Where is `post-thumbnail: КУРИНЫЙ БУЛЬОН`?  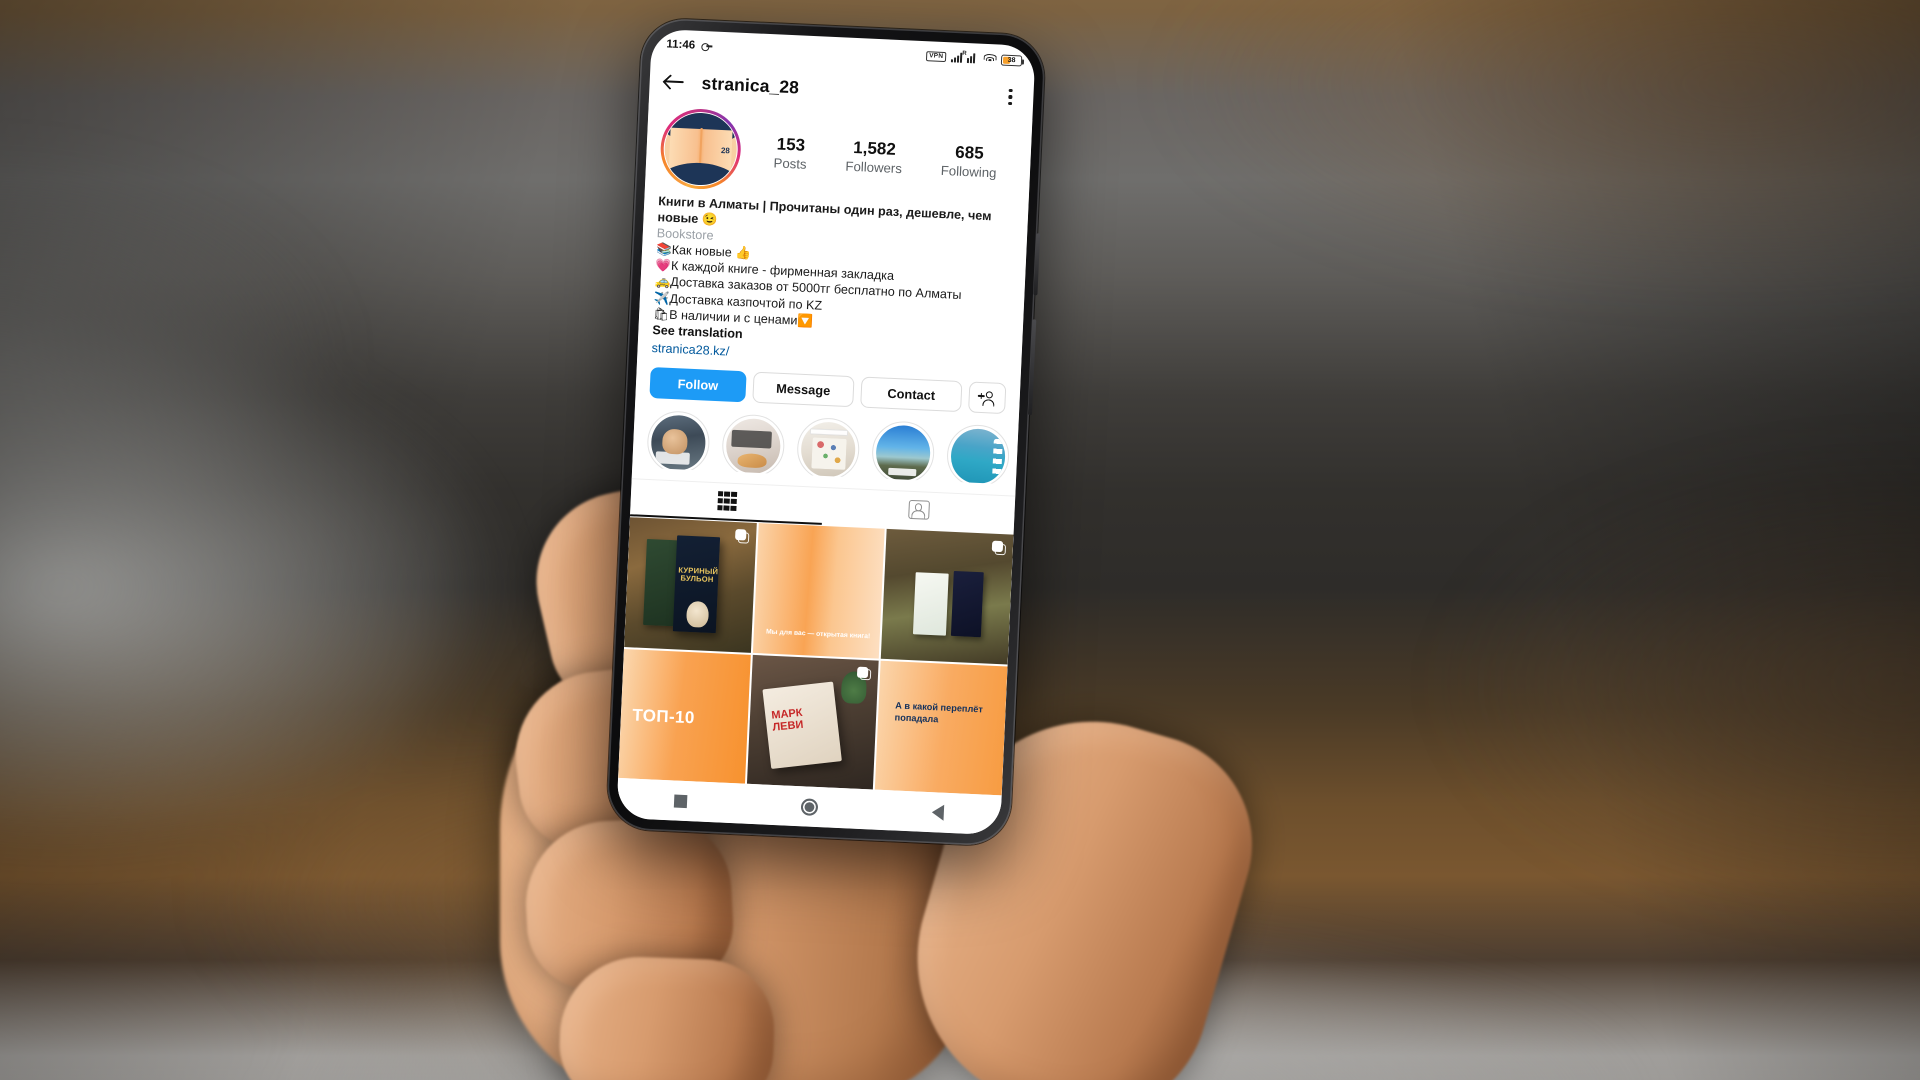 post-thumbnail: КУРИНЫЙ БУЛЬОН is located at coordinates (690, 585).